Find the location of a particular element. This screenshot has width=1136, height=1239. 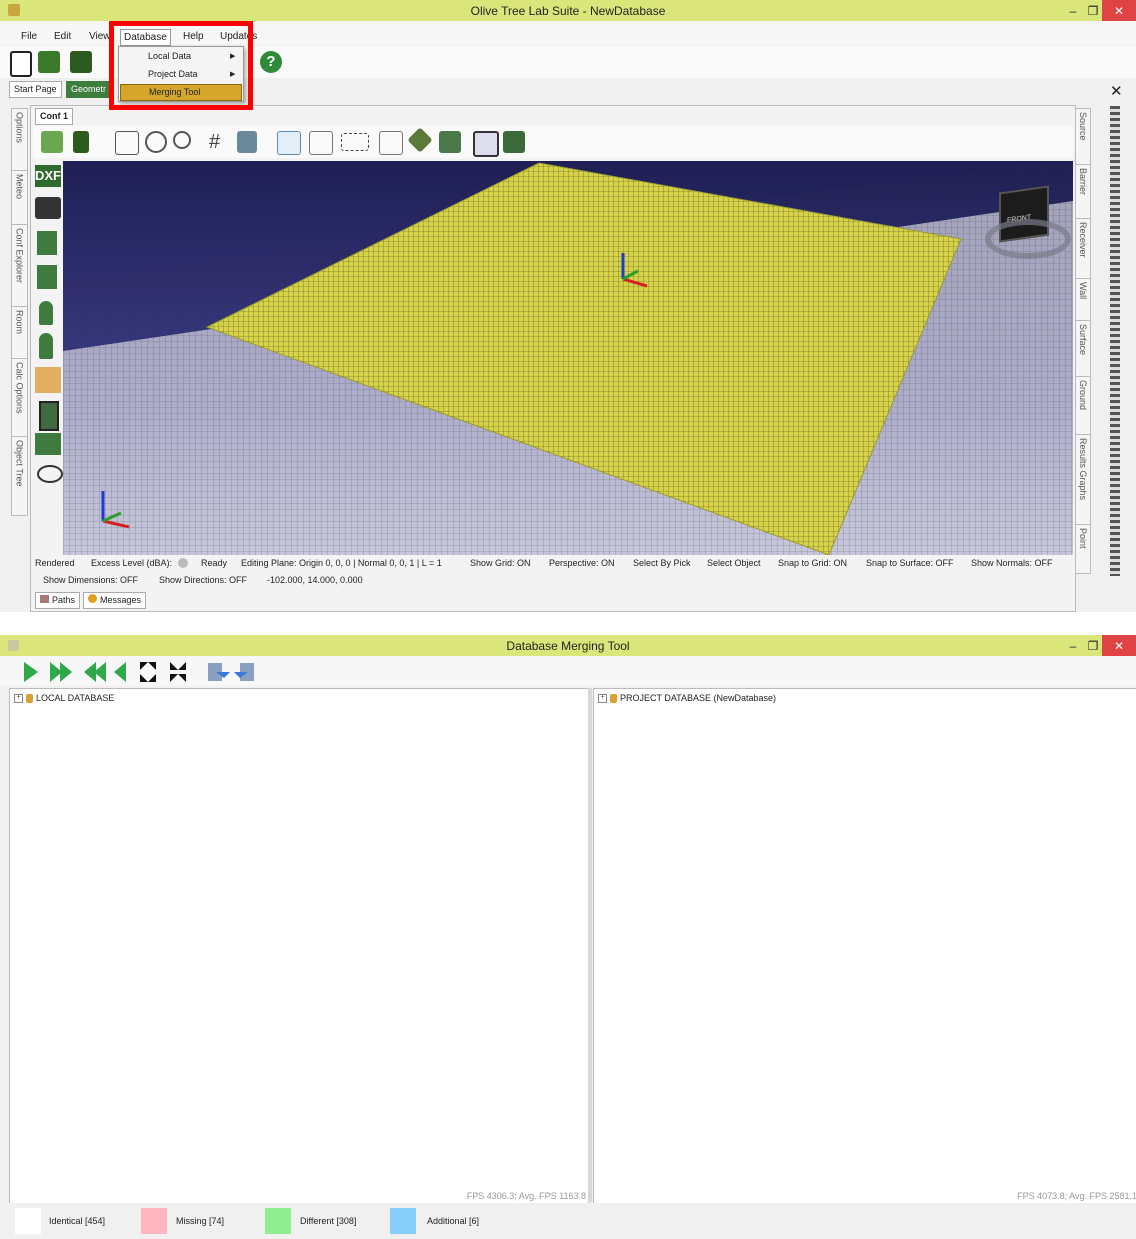

side-tab-source: Source is located at coordinates (1083, 138).